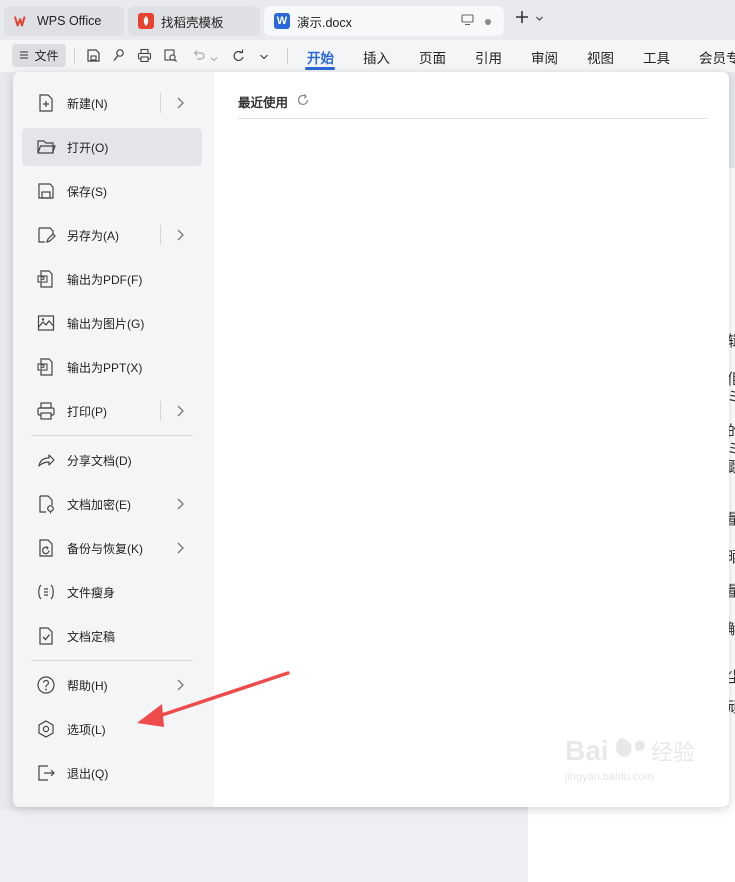 This screenshot has height=882, width=735. What do you see at coordinates (69, 21) in the screenshot?
I see `tab-label: WPS Office` at bounding box center [69, 21].